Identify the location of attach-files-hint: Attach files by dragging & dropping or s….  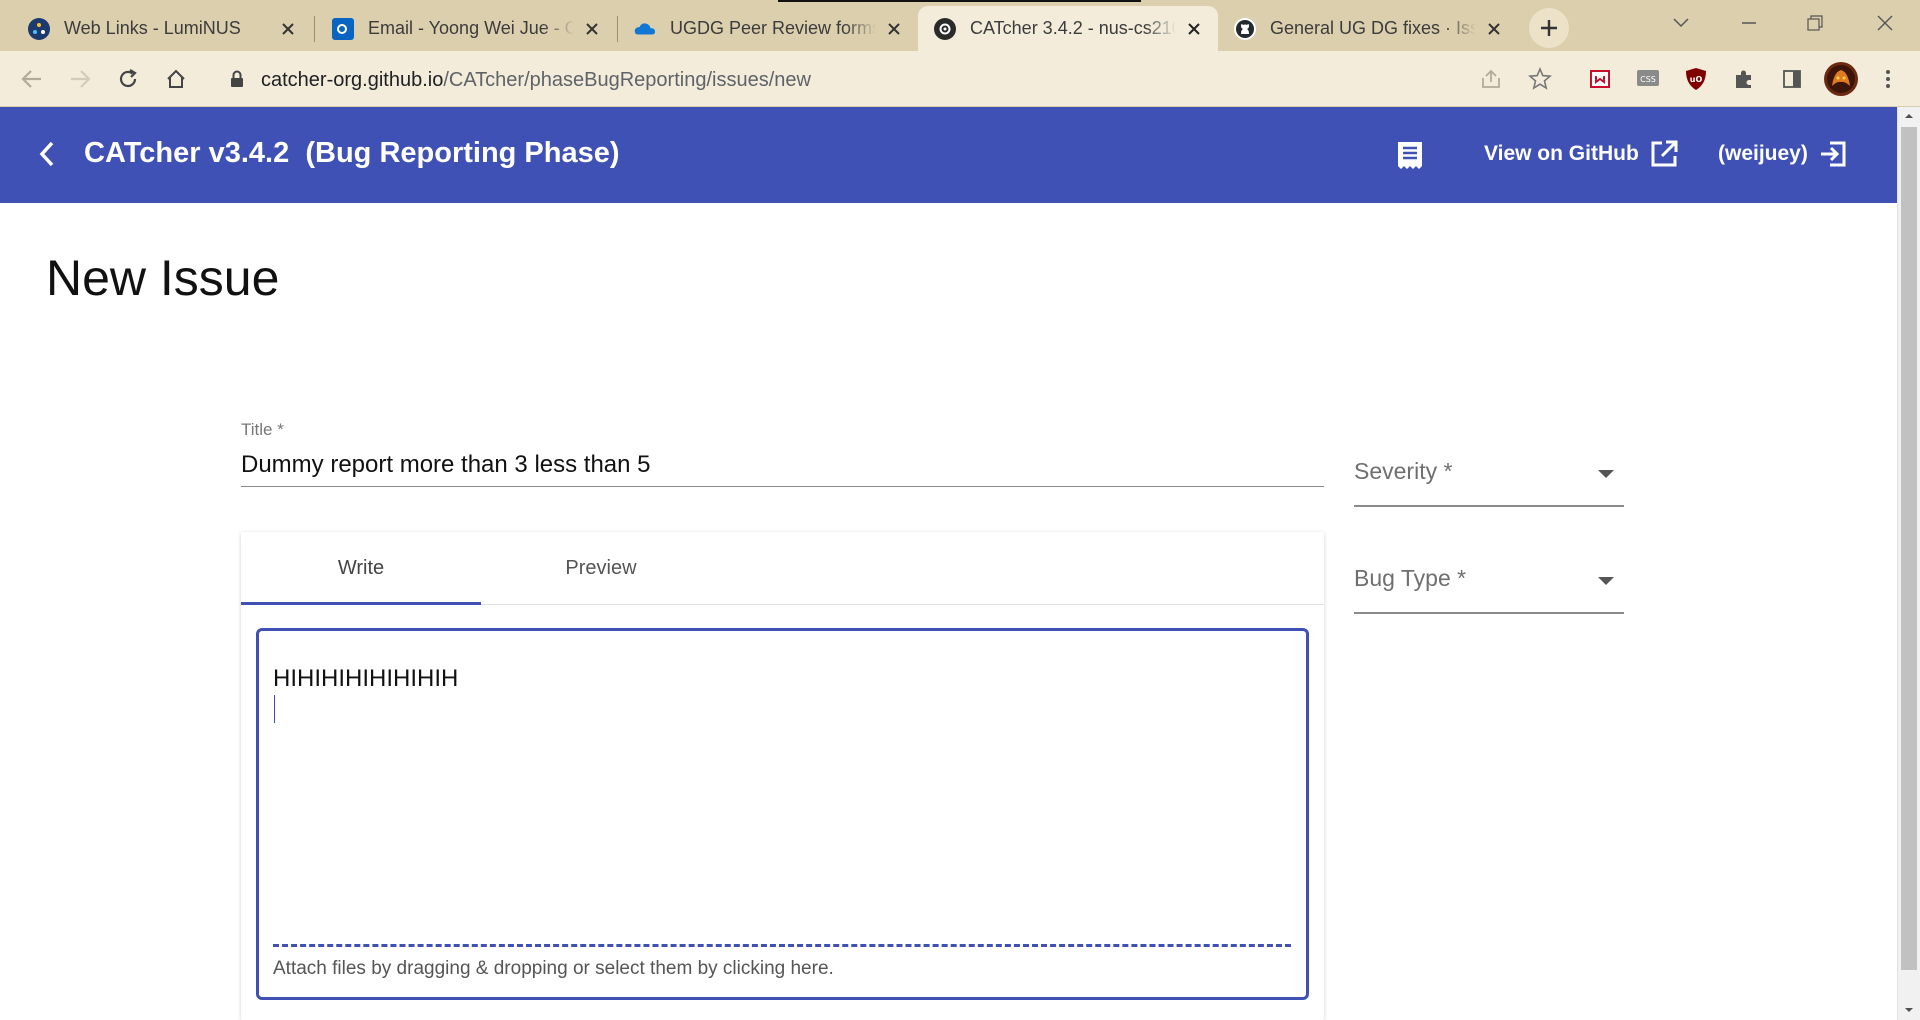
(553, 969).